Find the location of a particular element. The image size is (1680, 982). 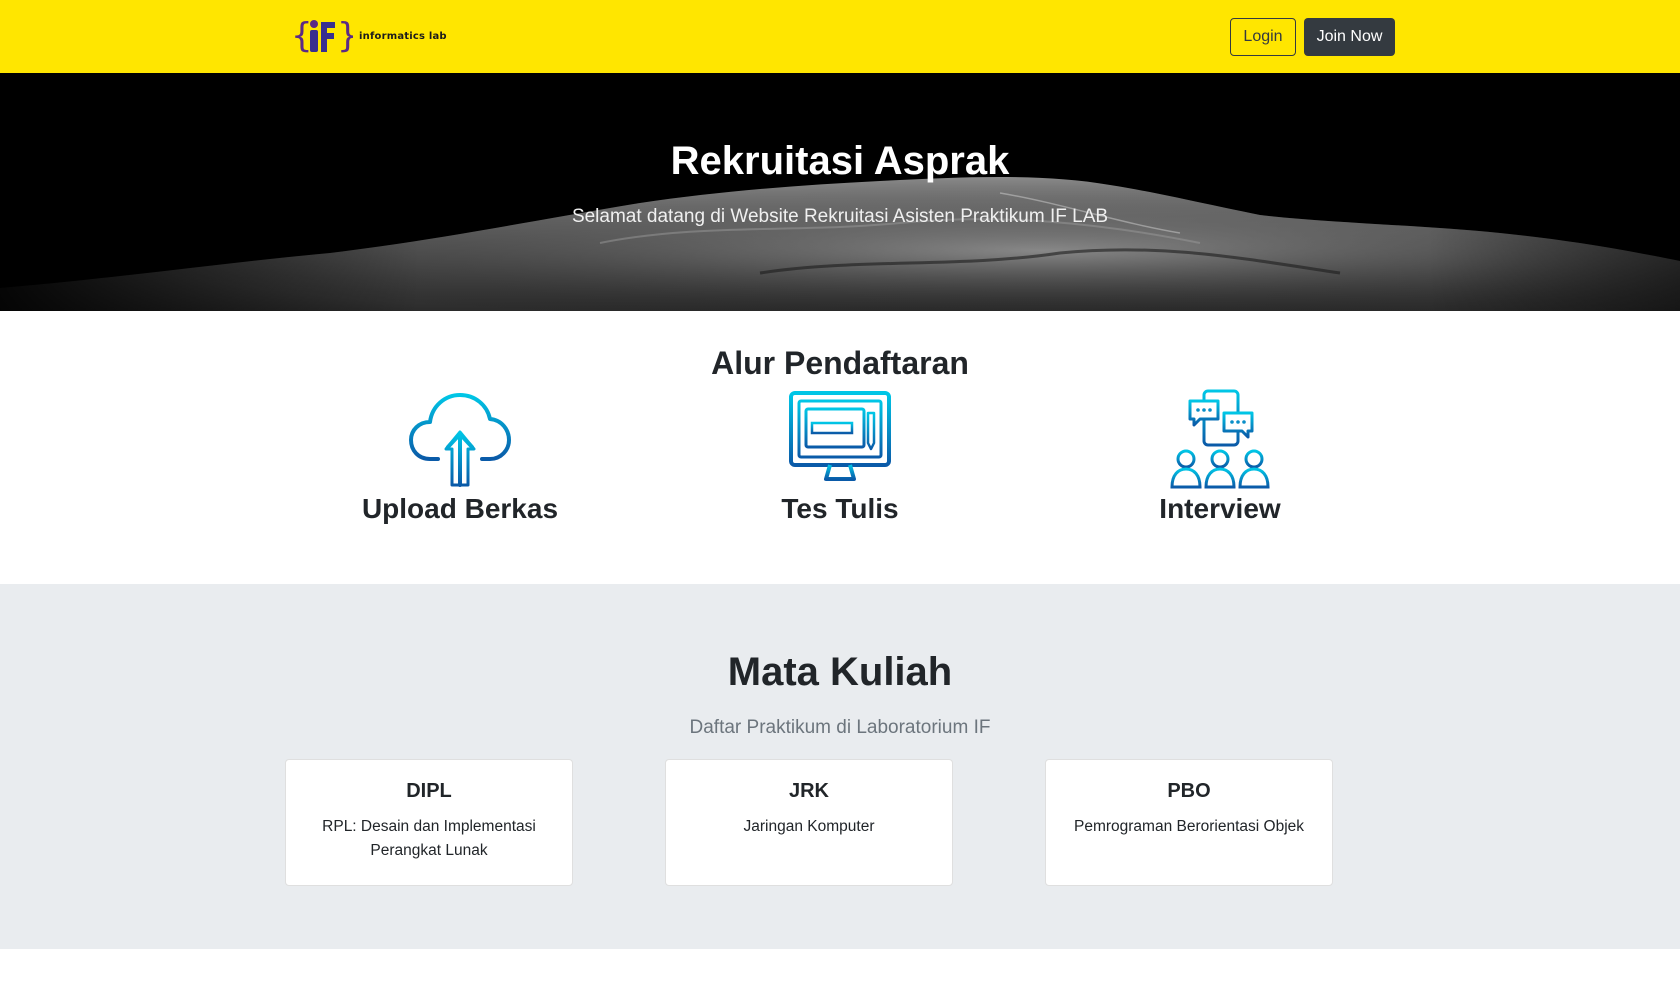

step-upload-berkas: Upload Berkas is located at coordinates (460, 457).